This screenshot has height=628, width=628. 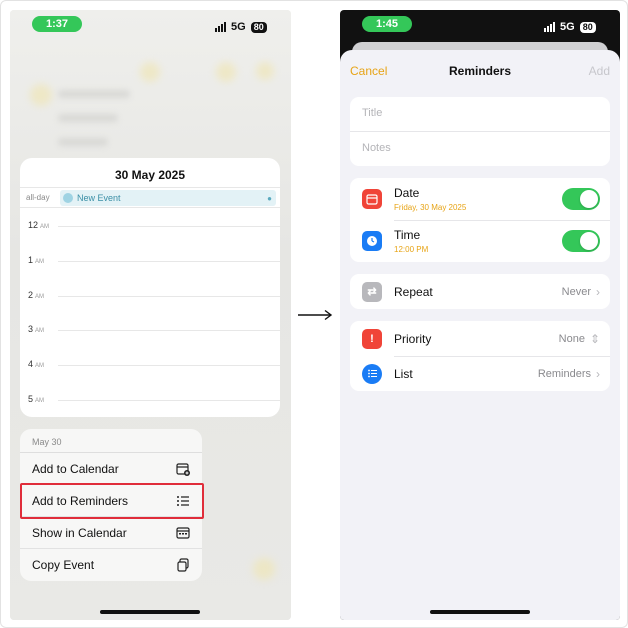 What do you see at coordinates (269, 198) in the screenshot?
I see `person-icon: ●` at bounding box center [269, 198].